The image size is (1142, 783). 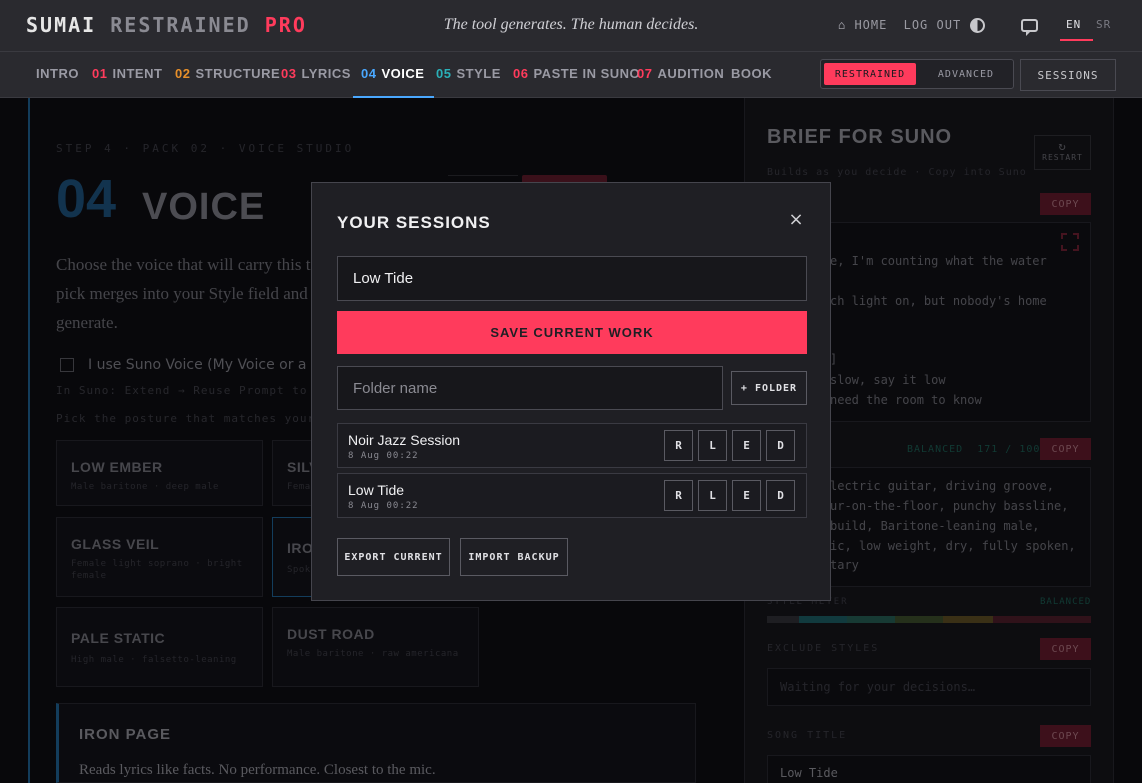 I want to click on tab-lyrics: 03 LYRICS, so click(x=316, y=73).